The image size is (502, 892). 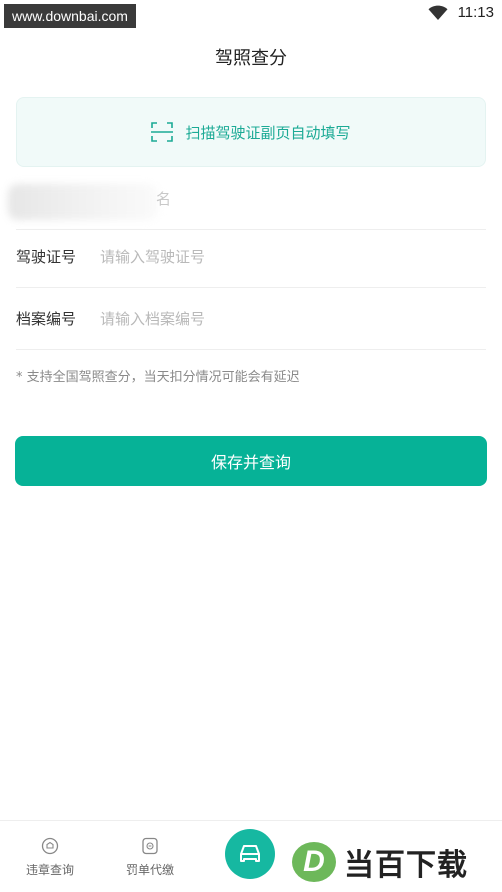 I want to click on nav-item-fine-payment: 罚单代缴, so click(x=150, y=857).